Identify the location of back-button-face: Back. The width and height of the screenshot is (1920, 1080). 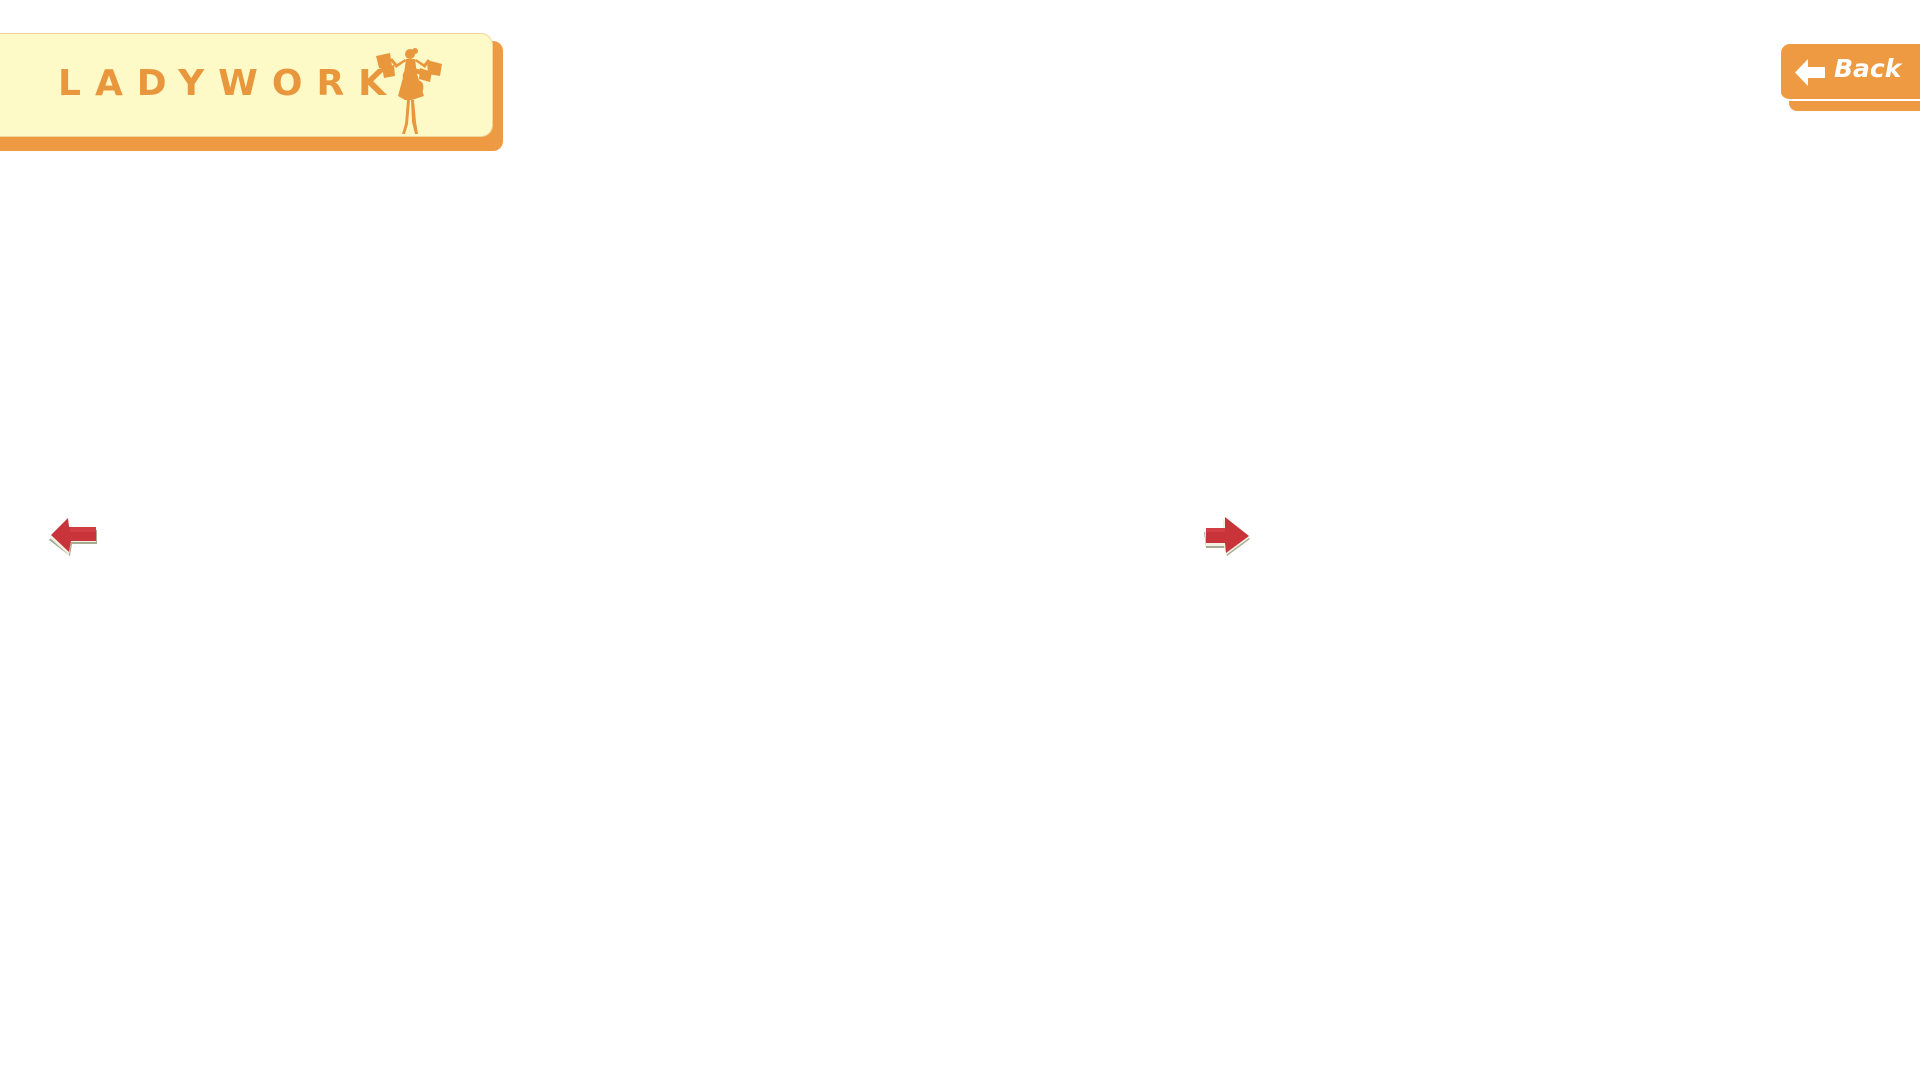
(1850, 72).